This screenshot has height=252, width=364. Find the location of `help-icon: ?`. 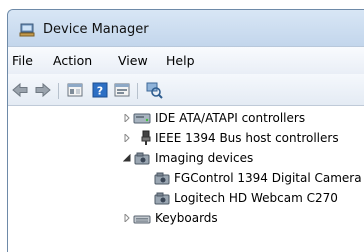

help-icon: ? is located at coordinates (100, 90).